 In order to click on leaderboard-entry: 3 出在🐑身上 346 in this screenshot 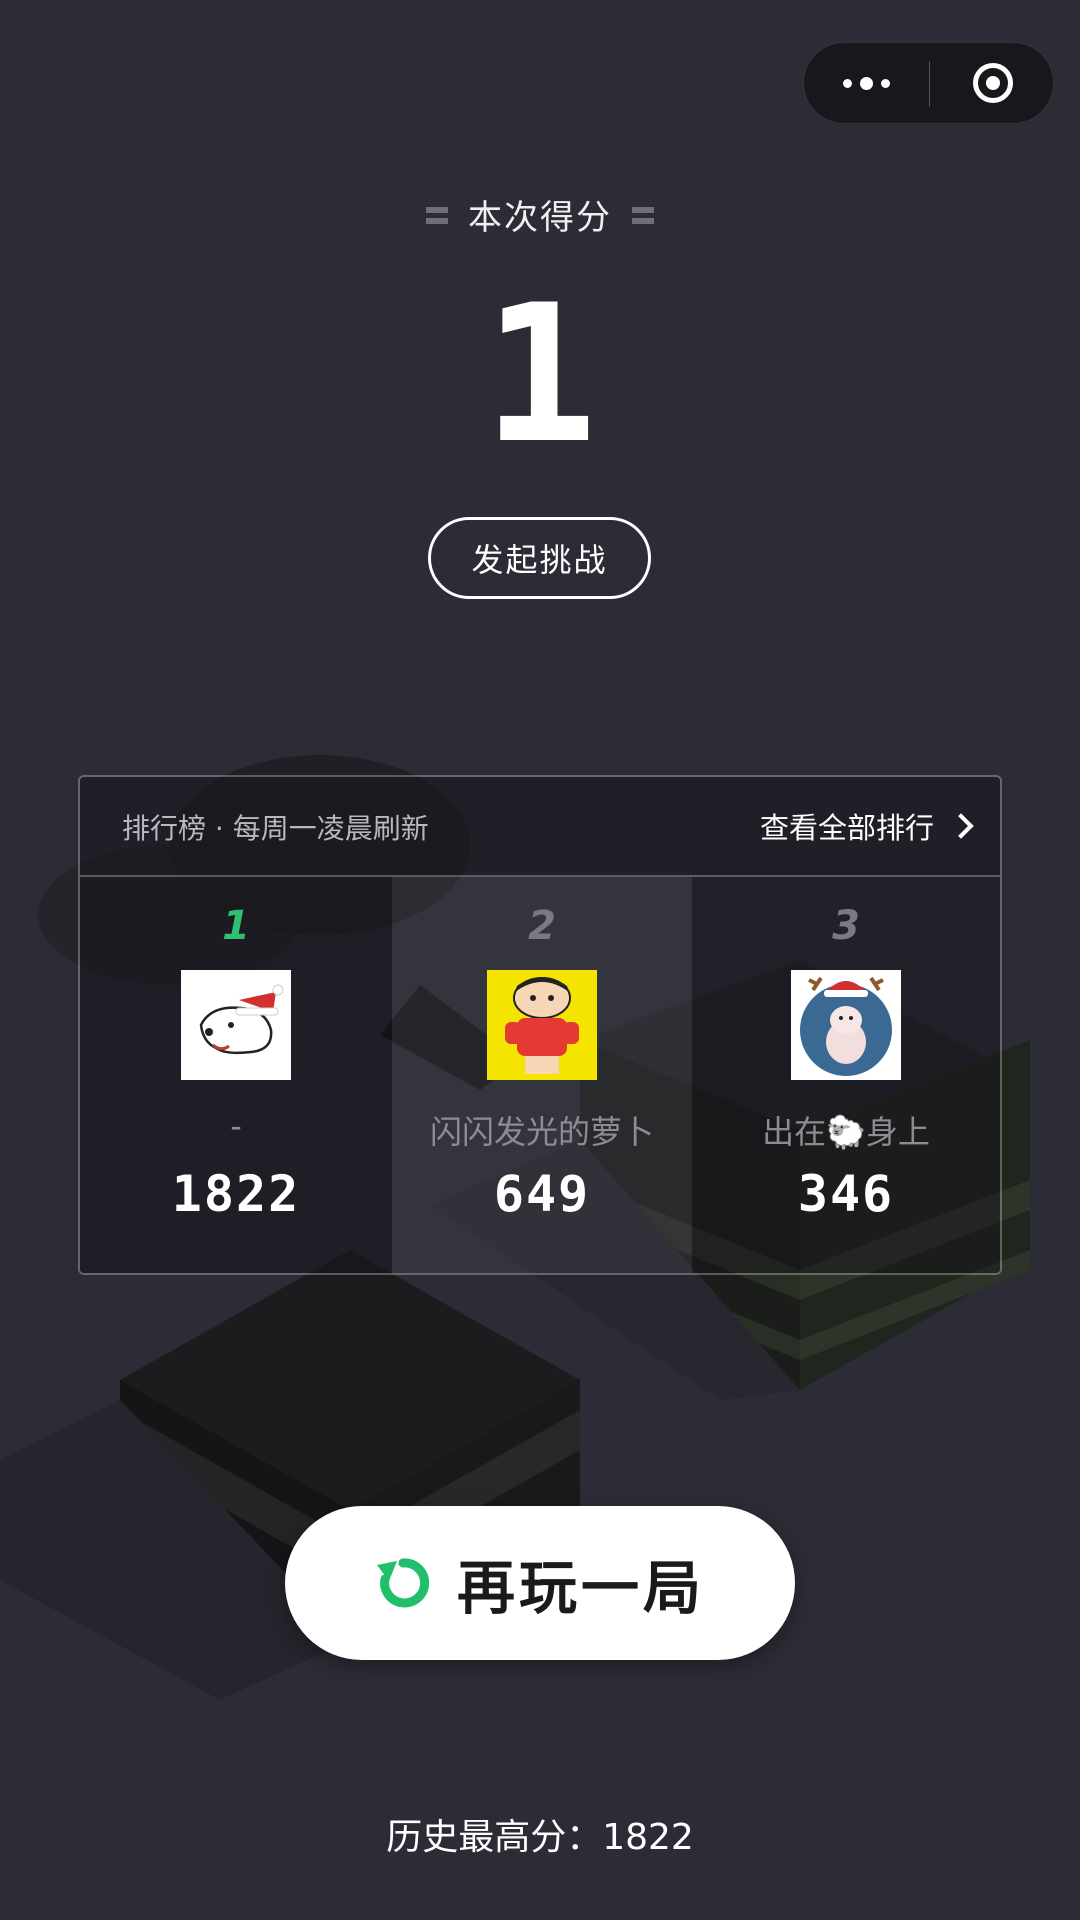, I will do `click(846, 1075)`.